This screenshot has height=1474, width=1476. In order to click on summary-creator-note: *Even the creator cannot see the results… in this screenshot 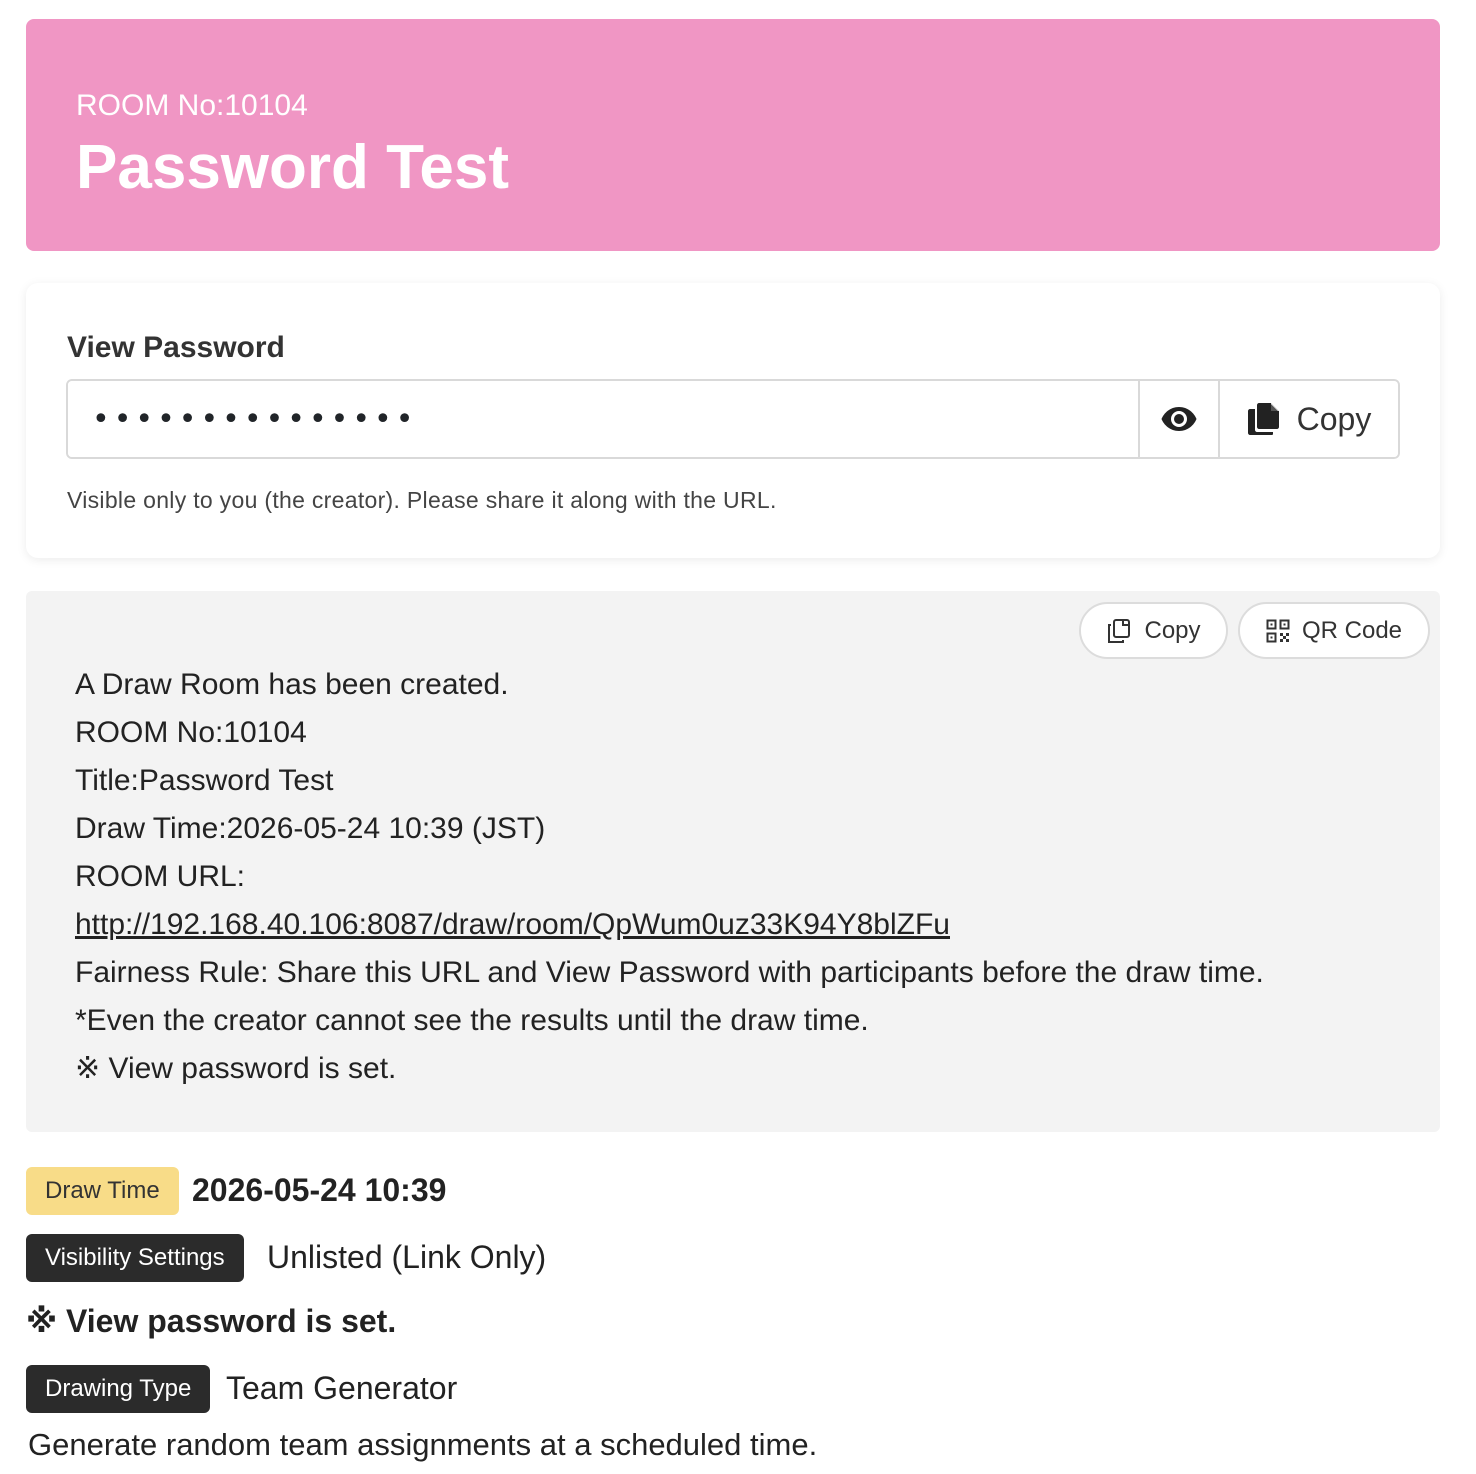, I will do `click(472, 1020)`.